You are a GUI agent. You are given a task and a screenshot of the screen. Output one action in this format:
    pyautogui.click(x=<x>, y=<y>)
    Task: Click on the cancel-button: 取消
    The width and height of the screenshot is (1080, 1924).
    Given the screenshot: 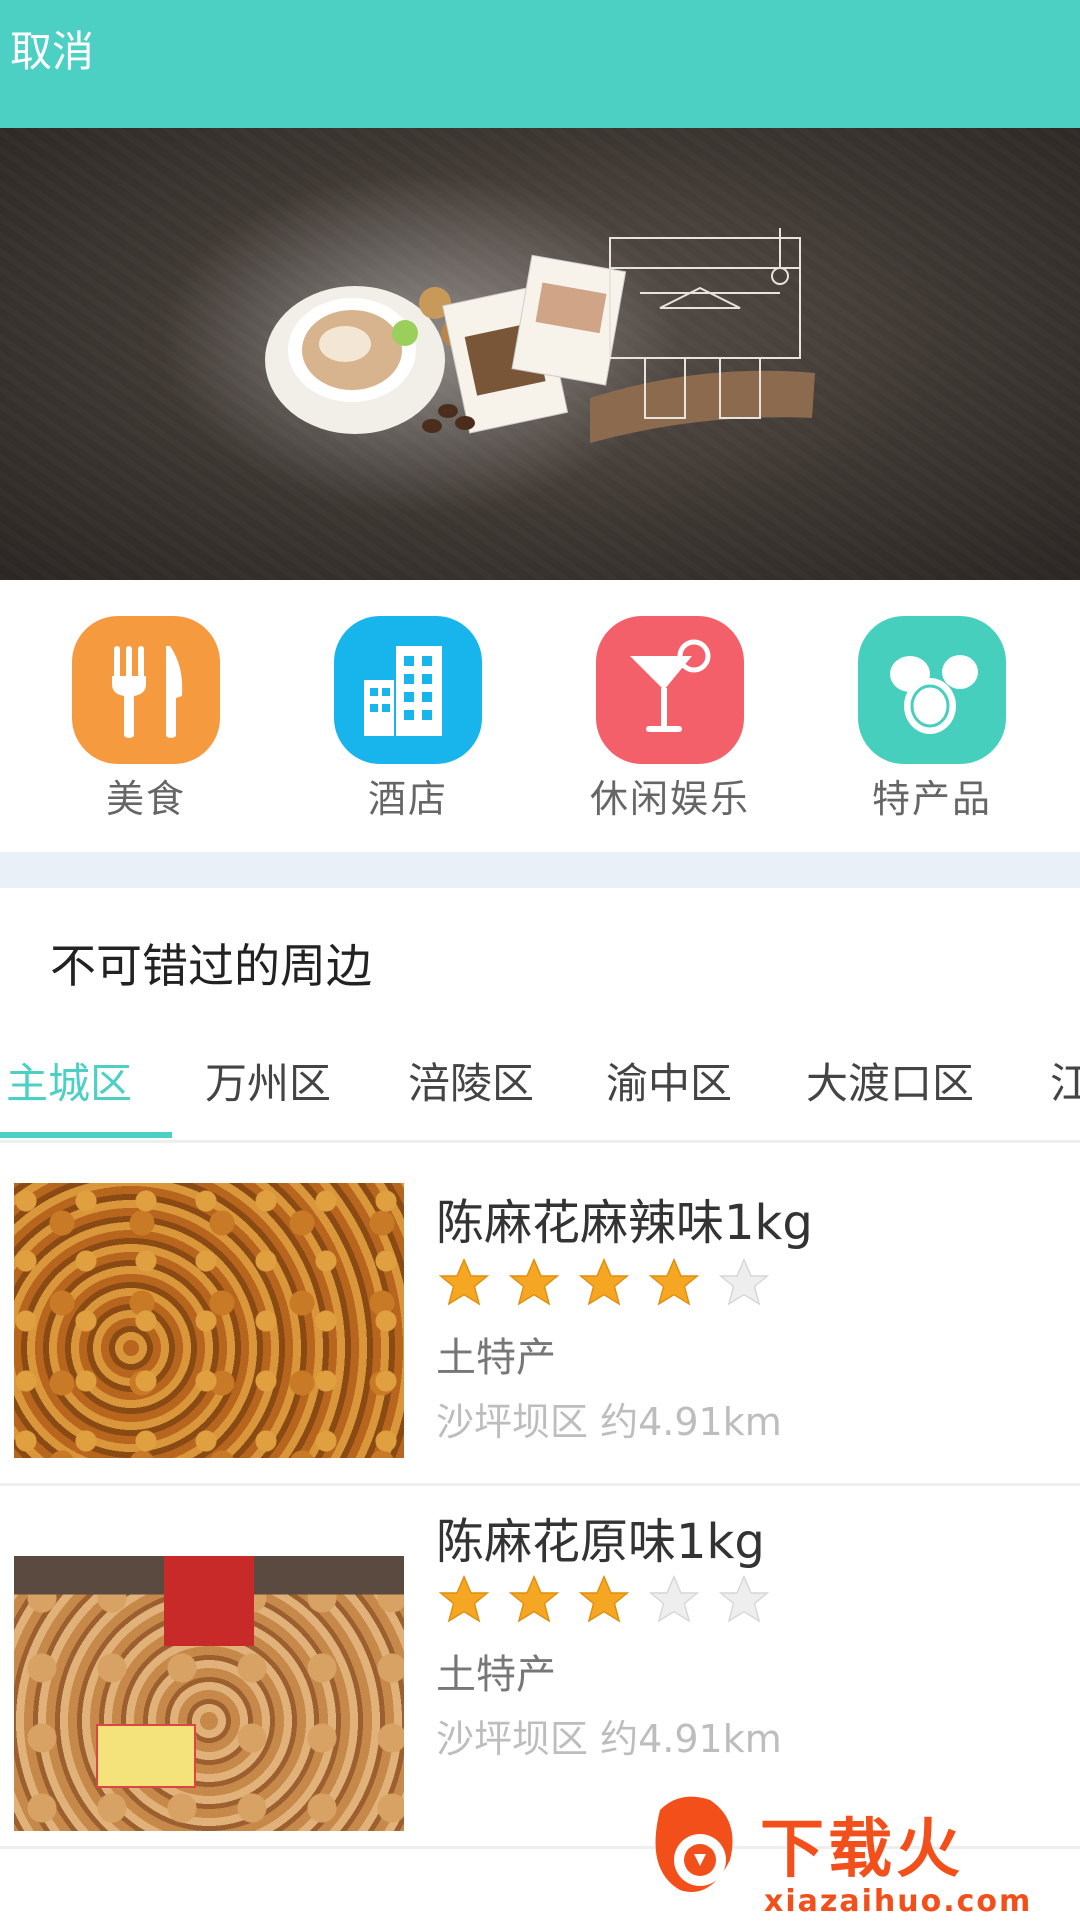 What is the action you would take?
    pyautogui.click(x=52, y=48)
    